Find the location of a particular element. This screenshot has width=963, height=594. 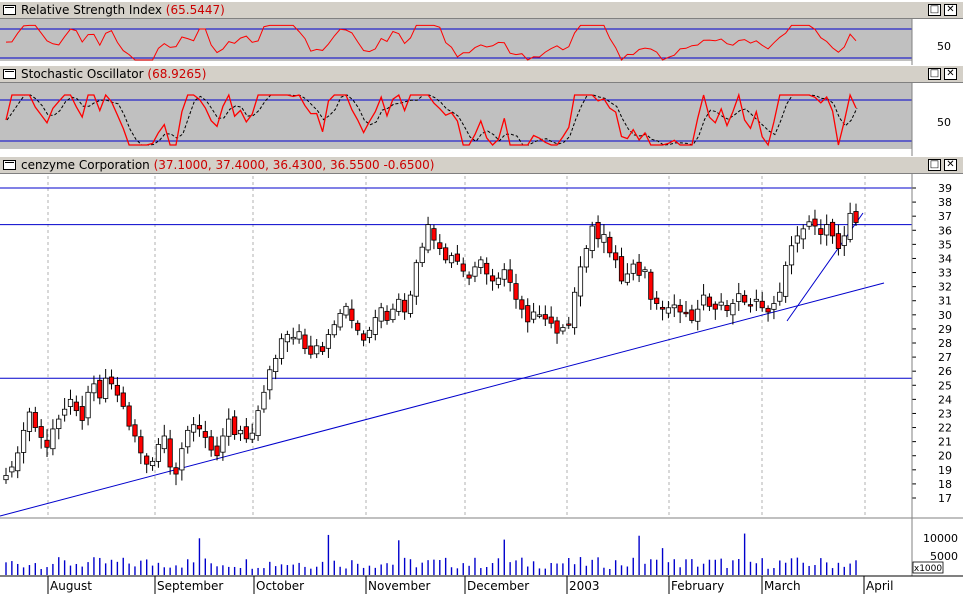

stoch-pane-titlebar: Stochastic Oscillator (68.9265) □ ✕ is located at coordinates (481, 74).